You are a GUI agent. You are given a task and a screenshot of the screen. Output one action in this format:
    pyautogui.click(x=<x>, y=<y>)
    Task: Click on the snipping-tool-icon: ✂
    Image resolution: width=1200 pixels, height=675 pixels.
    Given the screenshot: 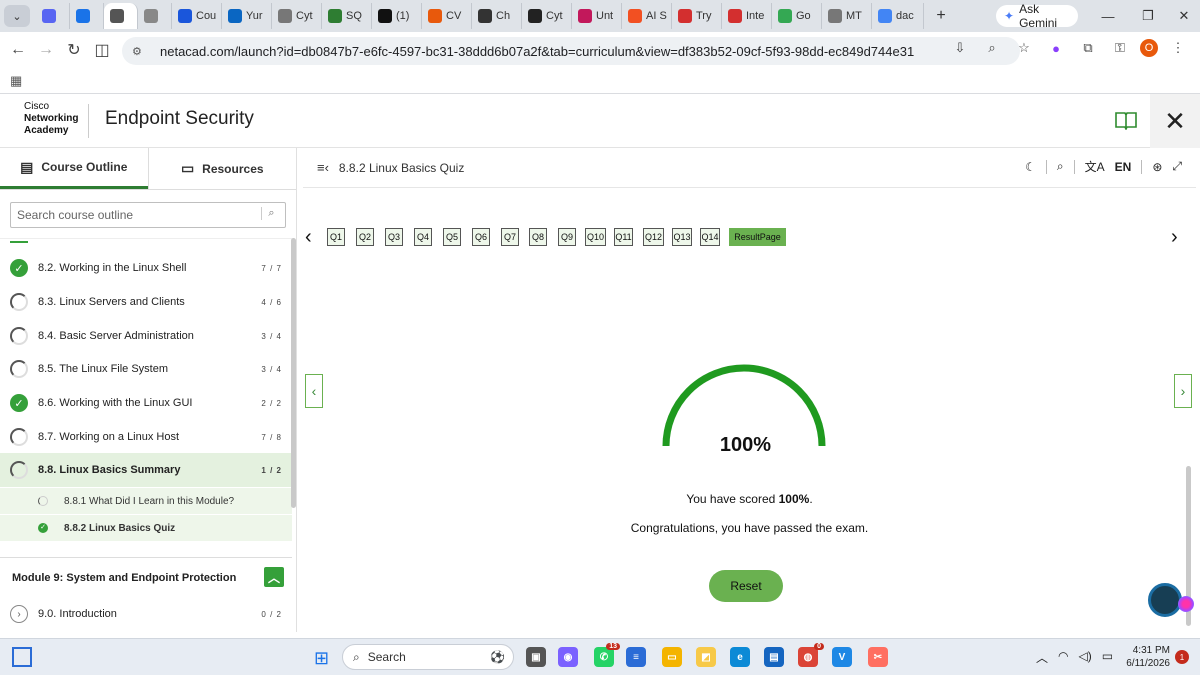 What is the action you would take?
    pyautogui.click(x=878, y=657)
    